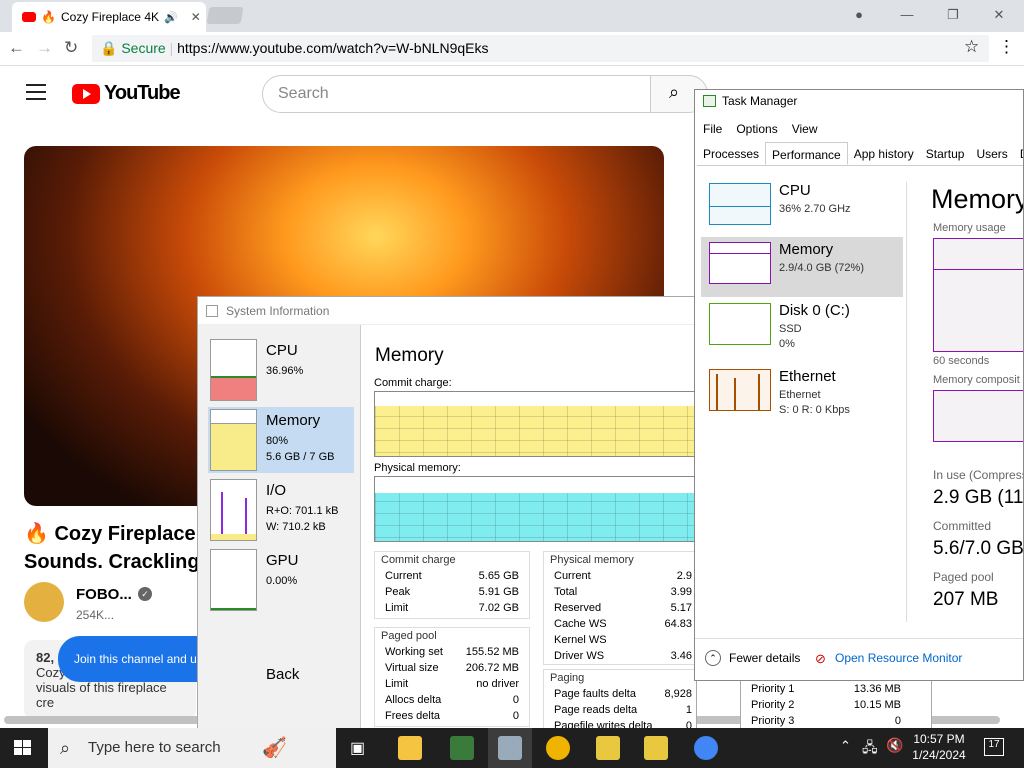 The width and height of the screenshot is (1024, 768). I want to click on app-bee2-icon, so click(656, 748).